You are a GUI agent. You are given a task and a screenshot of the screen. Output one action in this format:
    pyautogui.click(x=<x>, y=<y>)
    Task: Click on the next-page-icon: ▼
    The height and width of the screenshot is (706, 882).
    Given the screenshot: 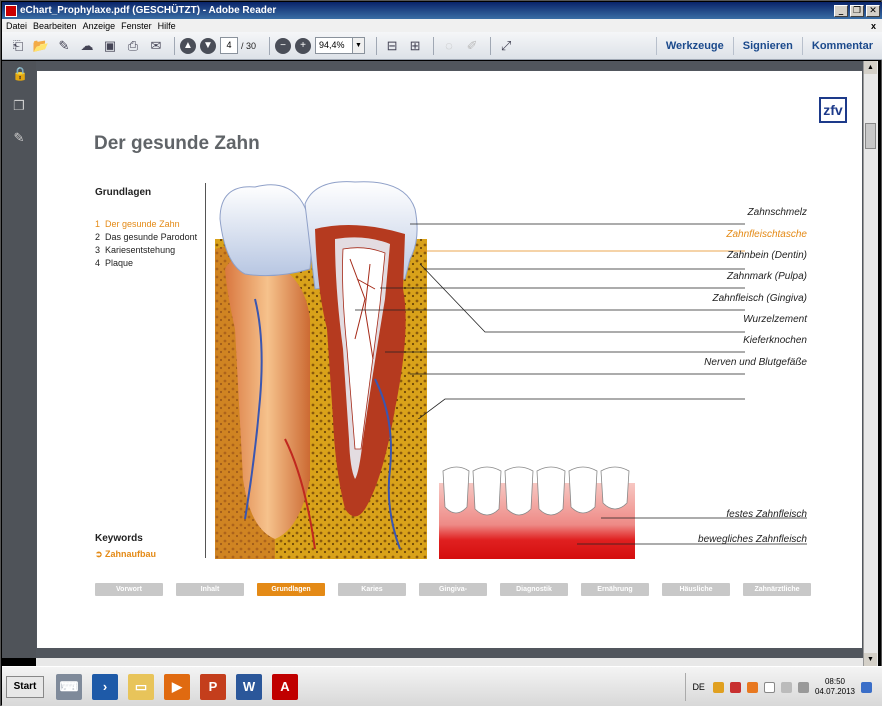 What is the action you would take?
    pyautogui.click(x=208, y=45)
    